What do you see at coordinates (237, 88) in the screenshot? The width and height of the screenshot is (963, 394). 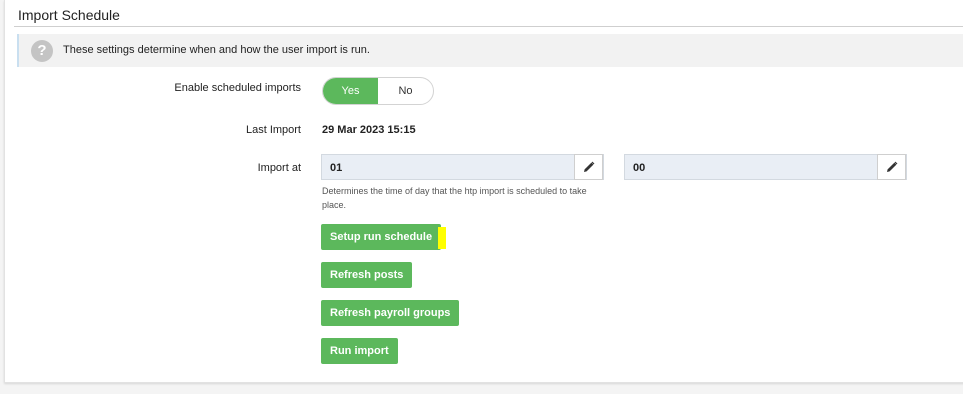 I see `enable-scheduled-label: Enable scheduled imports` at bounding box center [237, 88].